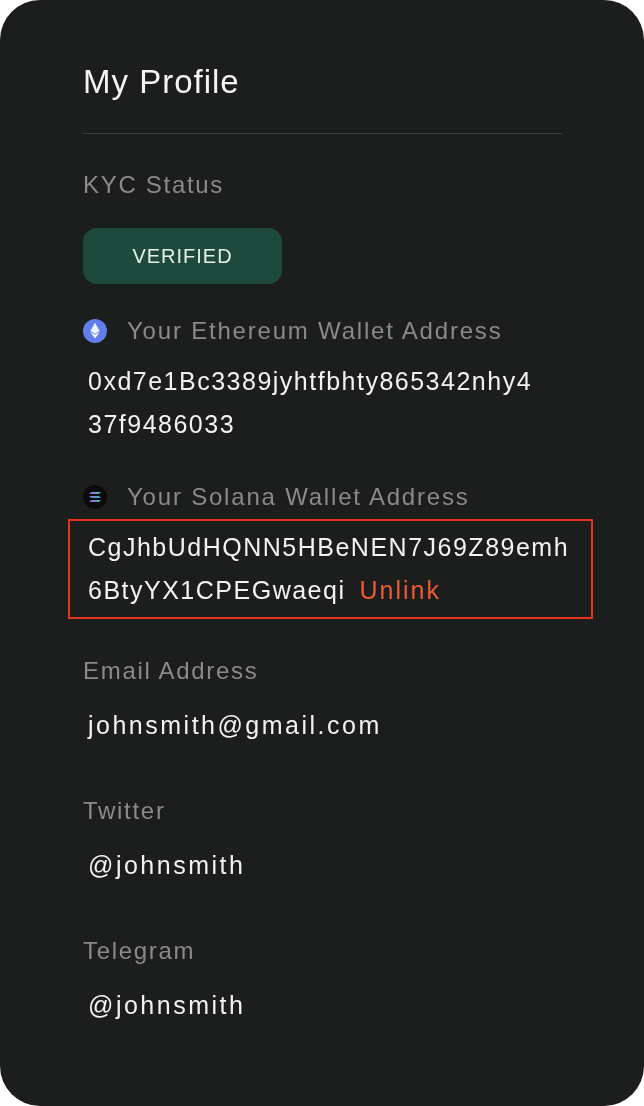  Describe the element at coordinates (171, 671) in the screenshot. I see `field-label: Email Address` at that location.